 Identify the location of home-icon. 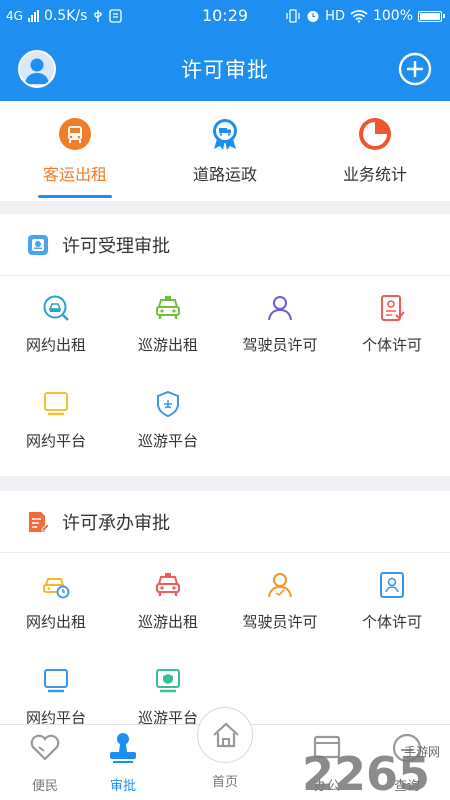
(226, 735).